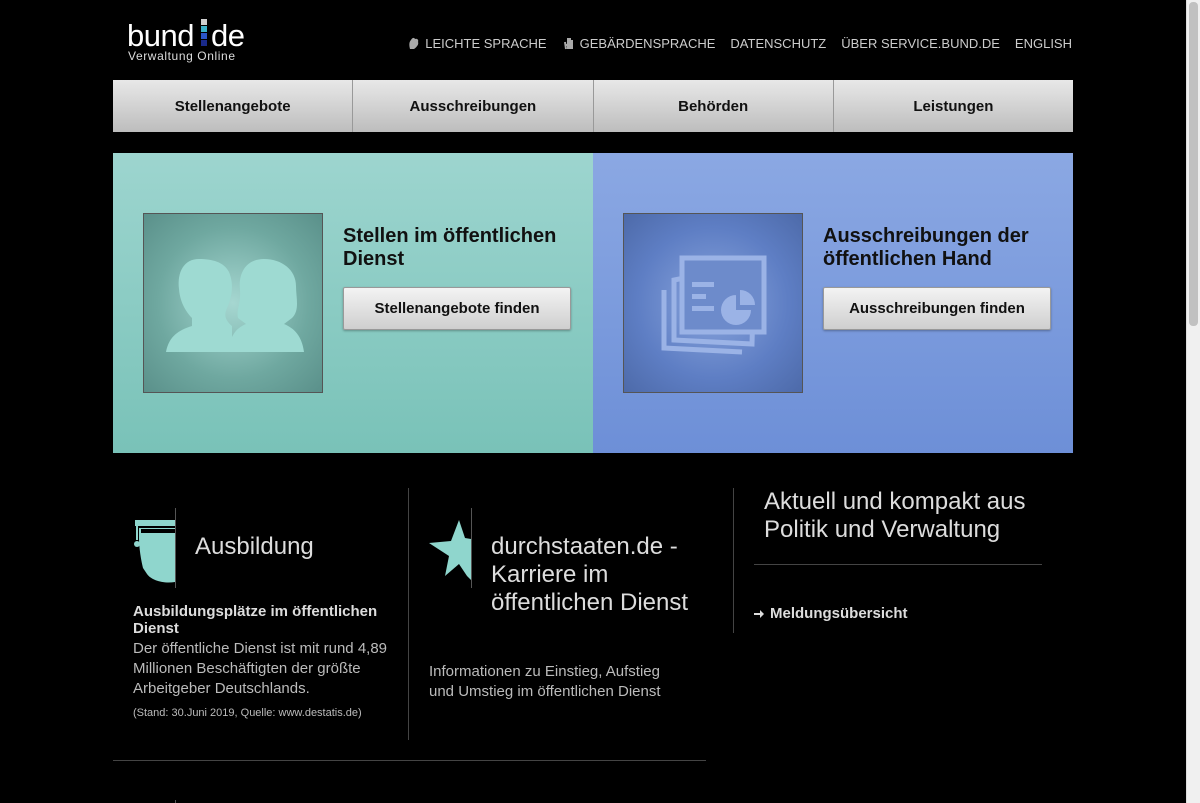 The width and height of the screenshot is (1200, 803). What do you see at coordinates (254, 546) in the screenshot?
I see `ausbildung-heading: Ausbildung` at bounding box center [254, 546].